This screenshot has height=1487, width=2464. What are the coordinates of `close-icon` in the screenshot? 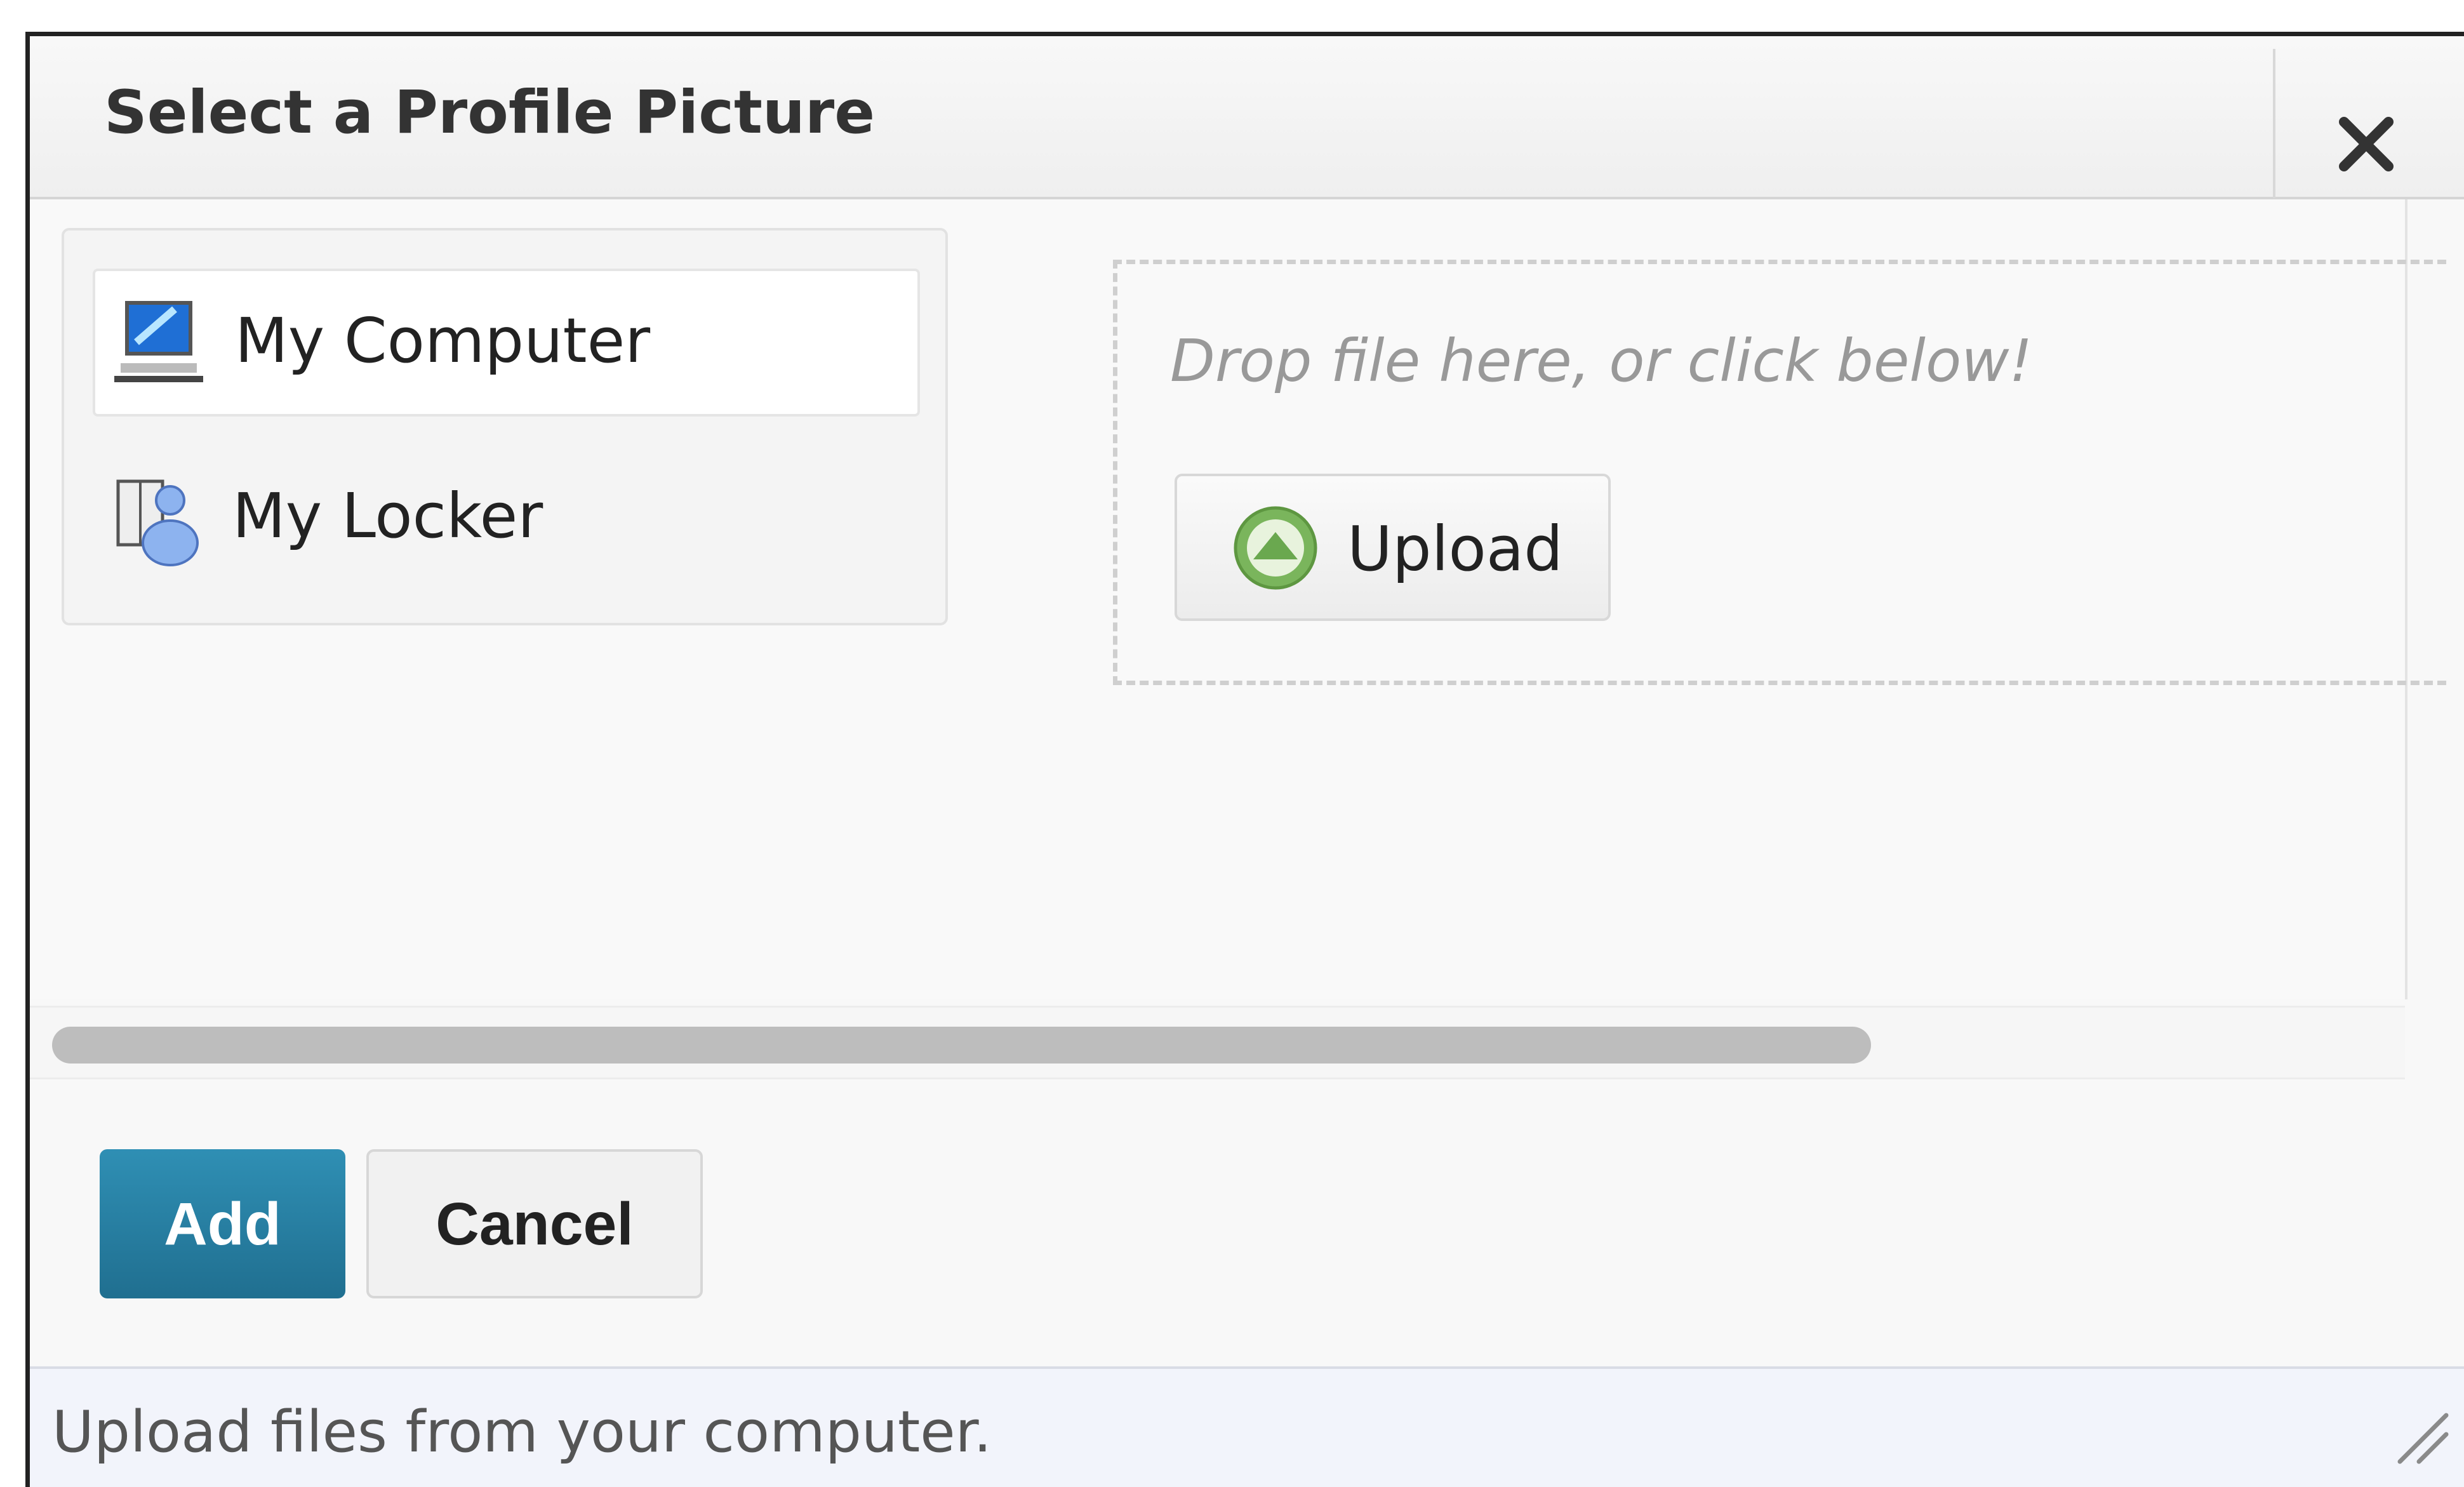 It's located at (2366, 144).